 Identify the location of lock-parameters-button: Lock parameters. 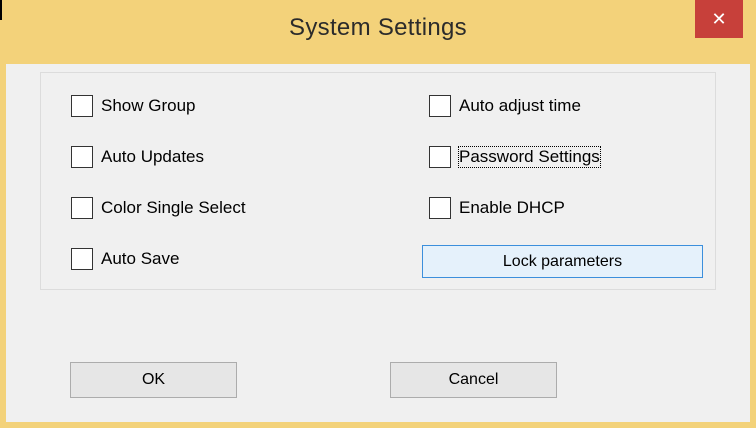
(562, 261).